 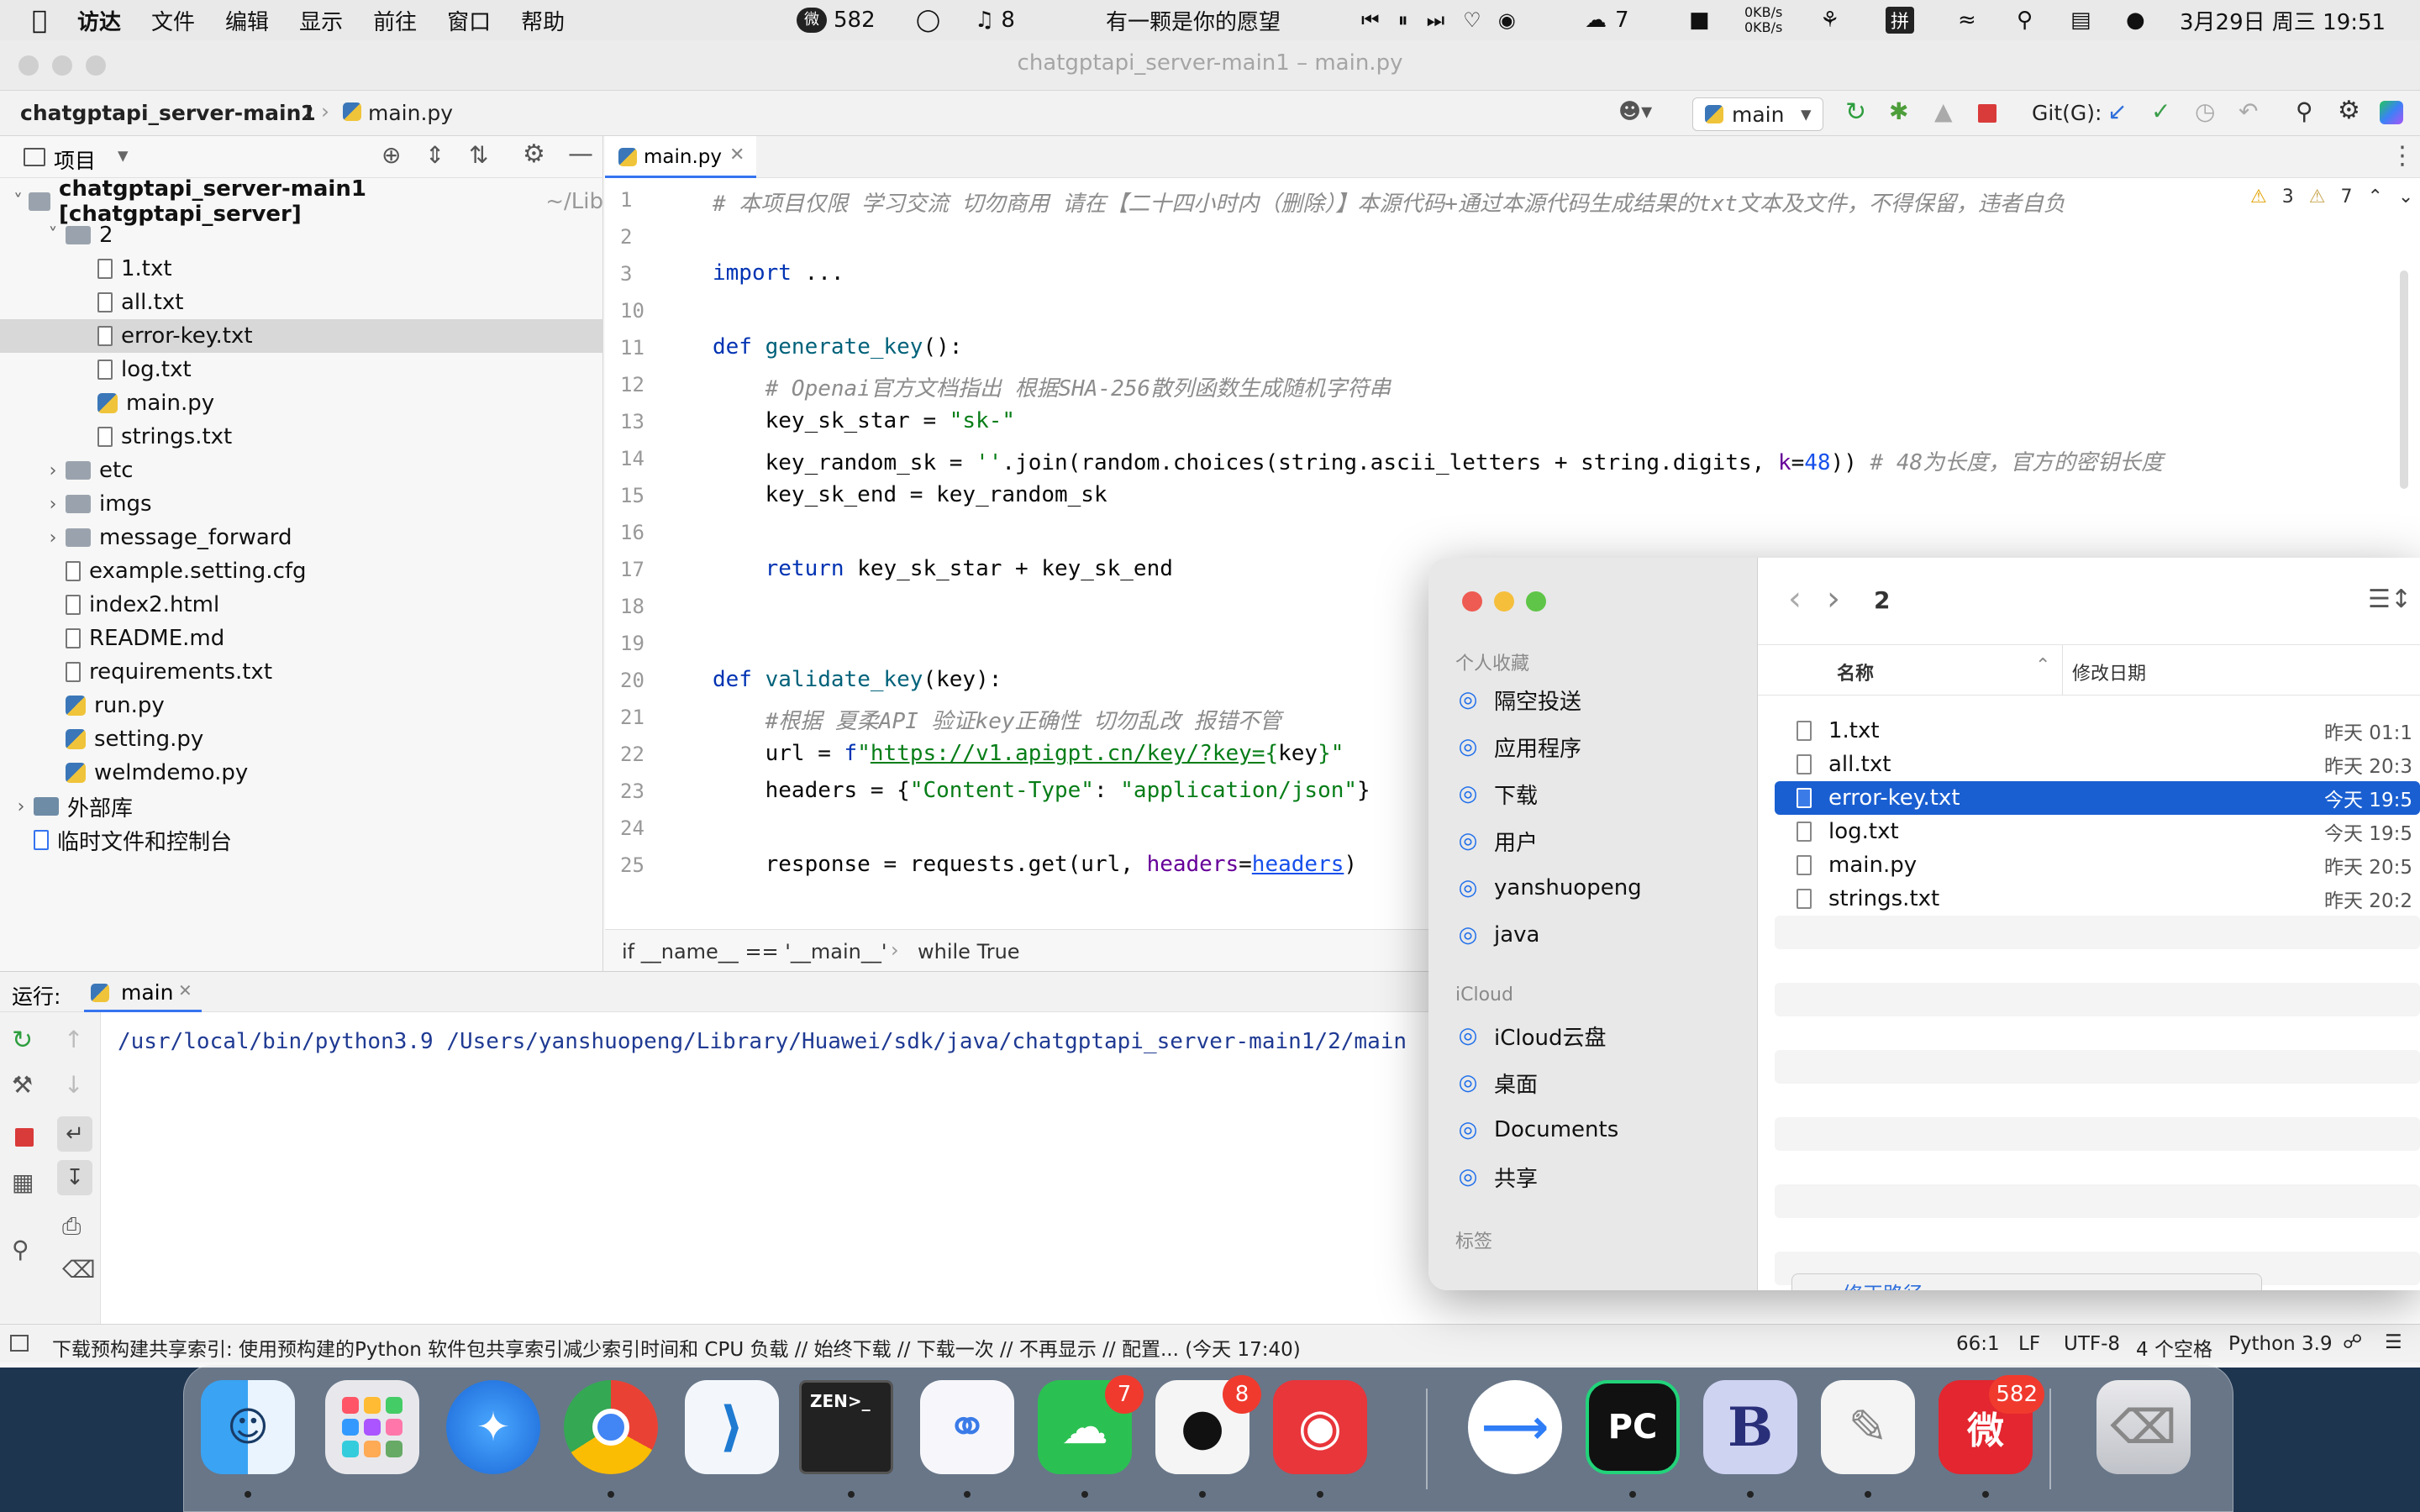 I want to click on editor-scrollbar, so click(x=2404, y=379).